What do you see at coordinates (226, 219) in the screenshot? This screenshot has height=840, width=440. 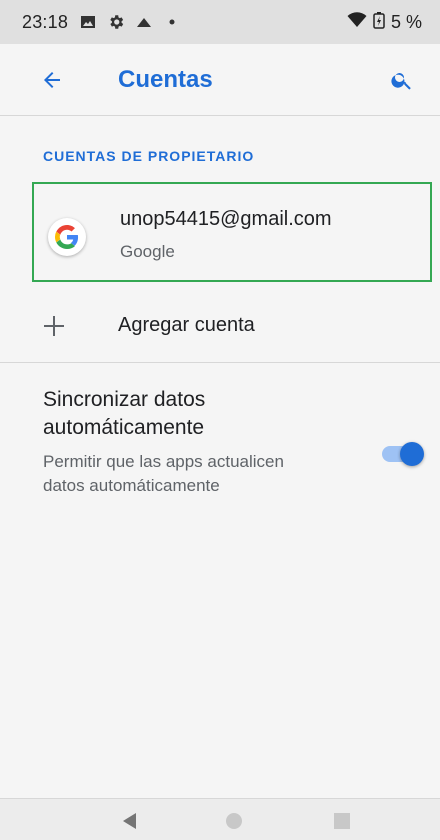 I see `account-email: unop54415@gmail.com` at bounding box center [226, 219].